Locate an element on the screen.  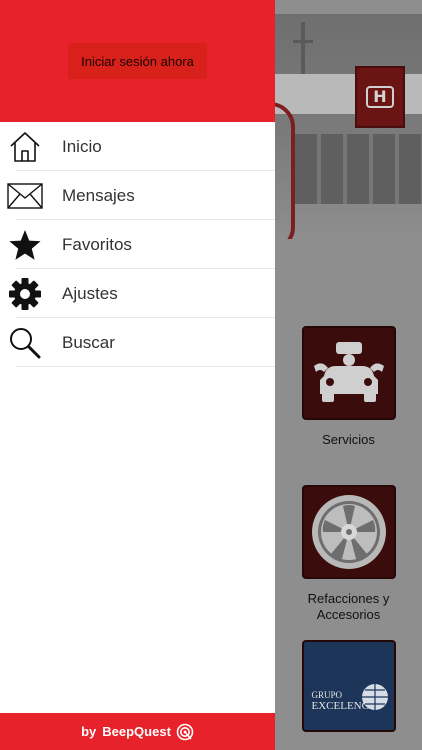
globe-logo-icon is located at coordinates (374, 697).